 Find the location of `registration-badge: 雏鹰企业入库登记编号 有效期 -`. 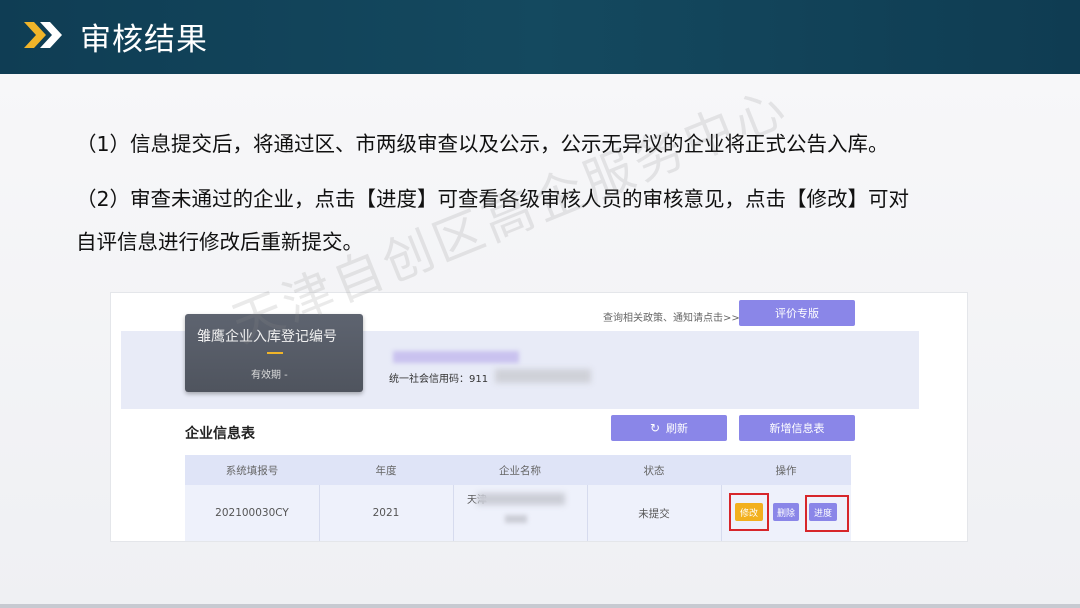

registration-badge: 雏鹰企业入库登记编号 有效期 - is located at coordinates (274, 353).